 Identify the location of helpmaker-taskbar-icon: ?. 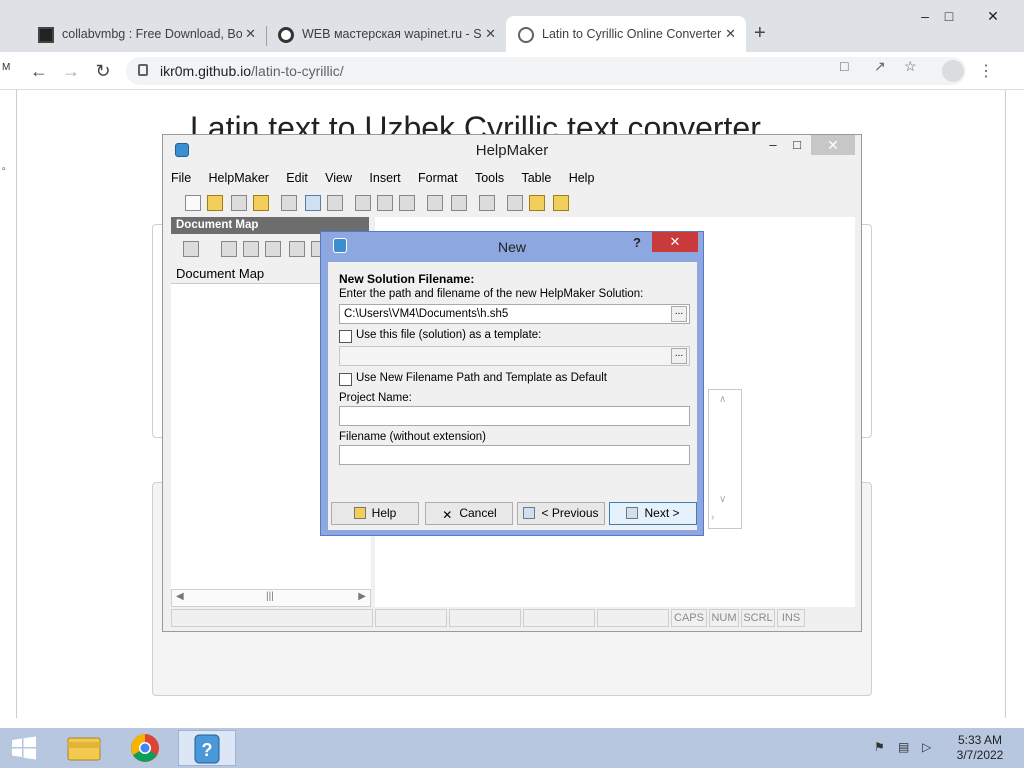
(207, 748).